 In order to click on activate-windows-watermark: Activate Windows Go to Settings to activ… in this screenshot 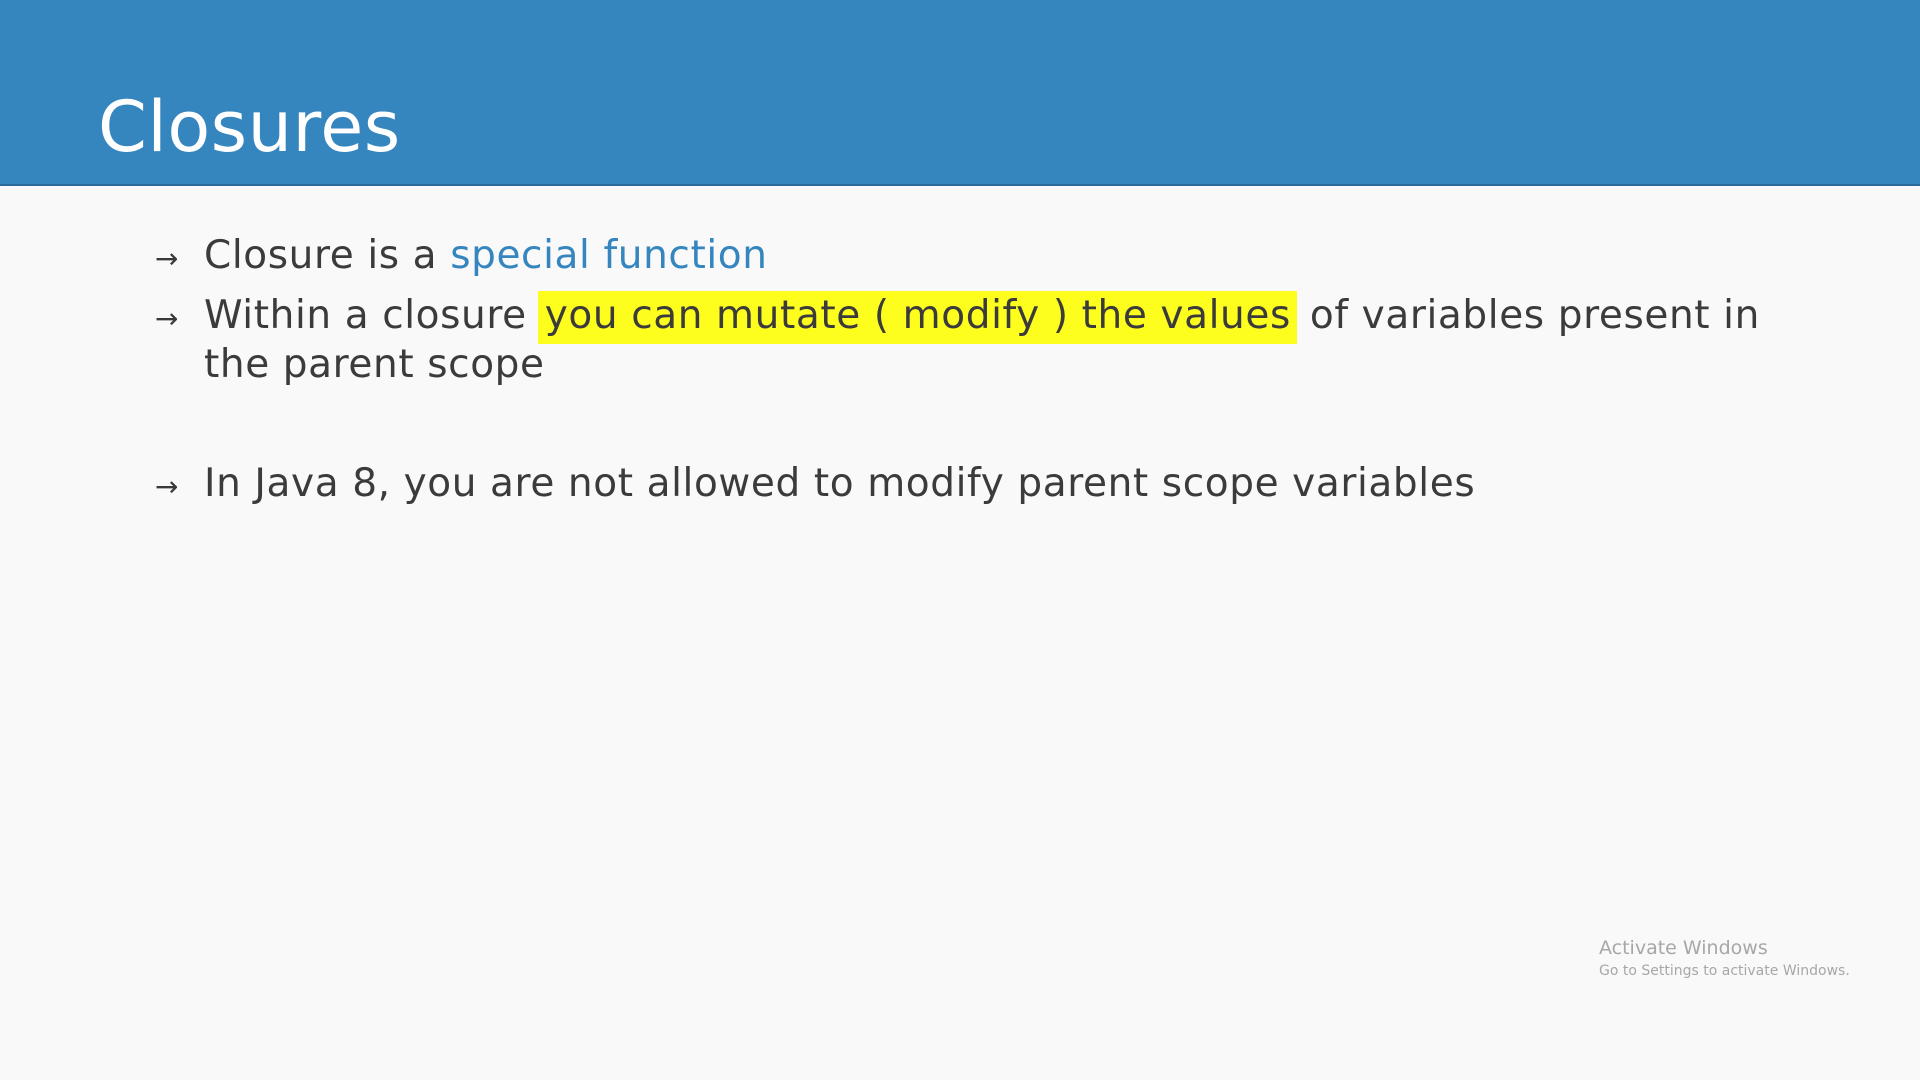, I will do `click(1749, 958)`.